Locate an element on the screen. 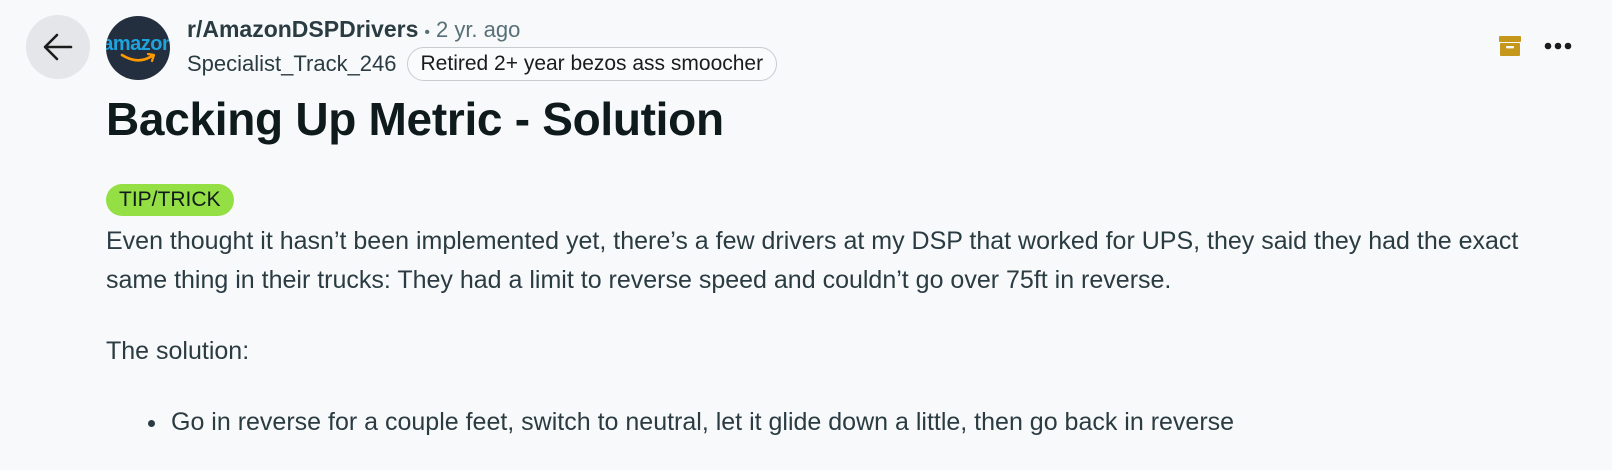 This screenshot has height=470, width=1612. author-username: Specialist_Track_246 is located at coordinates (292, 64).